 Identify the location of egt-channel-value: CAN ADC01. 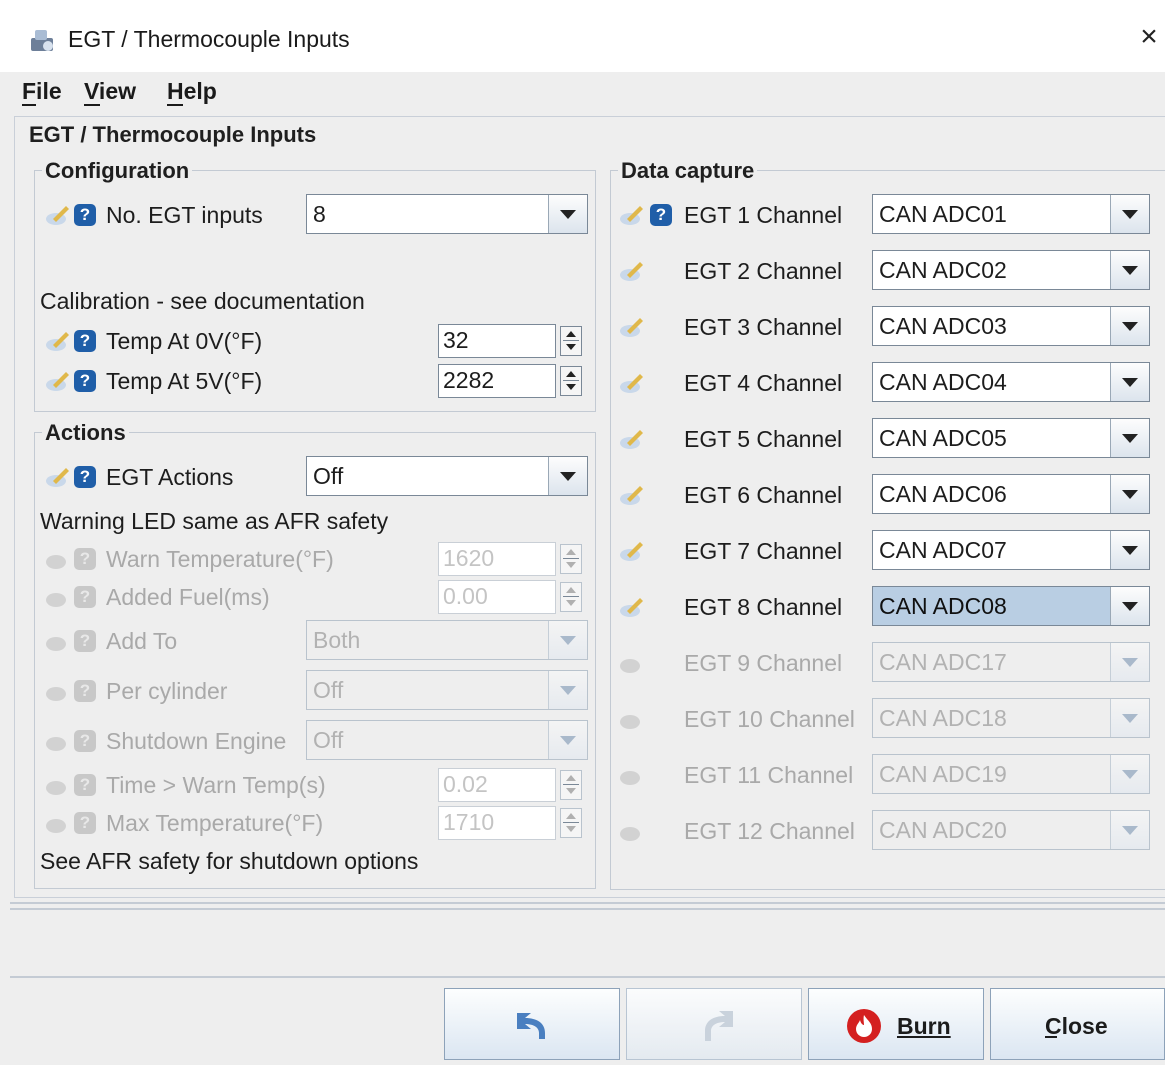
(943, 214).